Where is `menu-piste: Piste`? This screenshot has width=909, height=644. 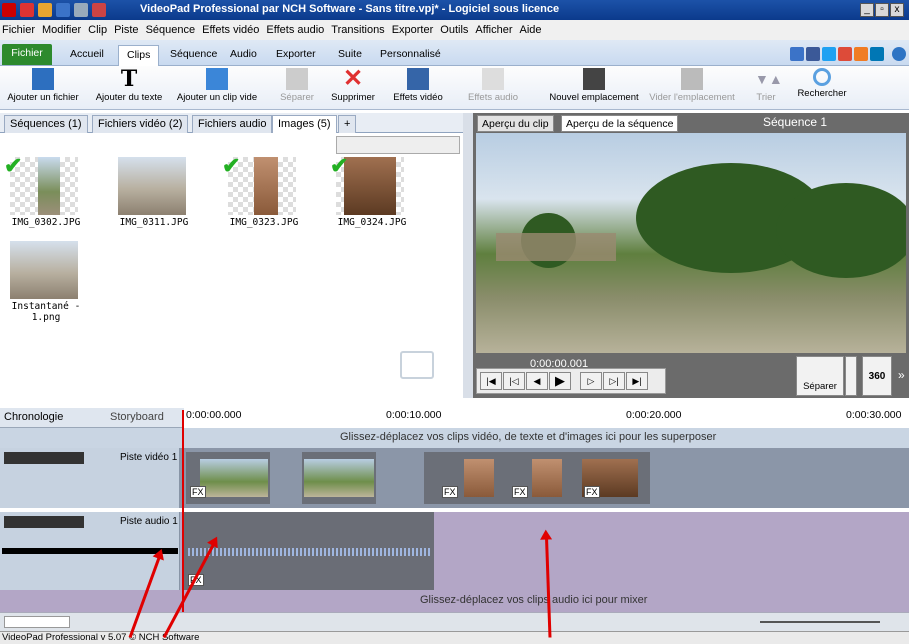
menu-piste: Piste is located at coordinates (126, 30).